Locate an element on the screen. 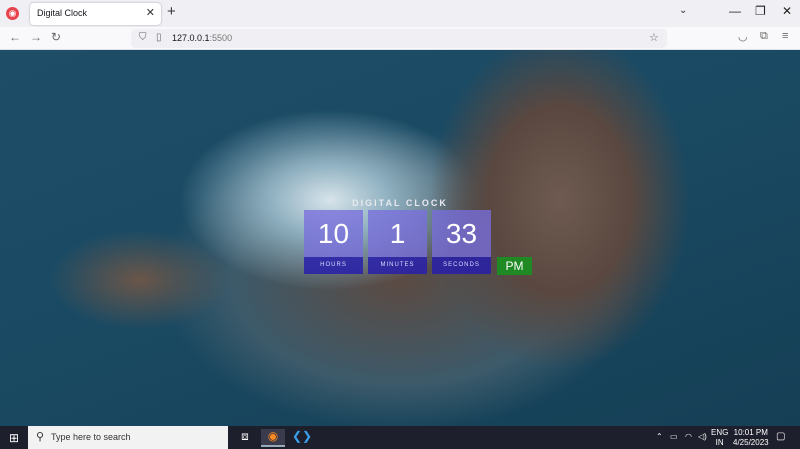 This screenshot has width=800, height=449. minutes-unit: 1 MINUTES is located at coordinates (397, 242).